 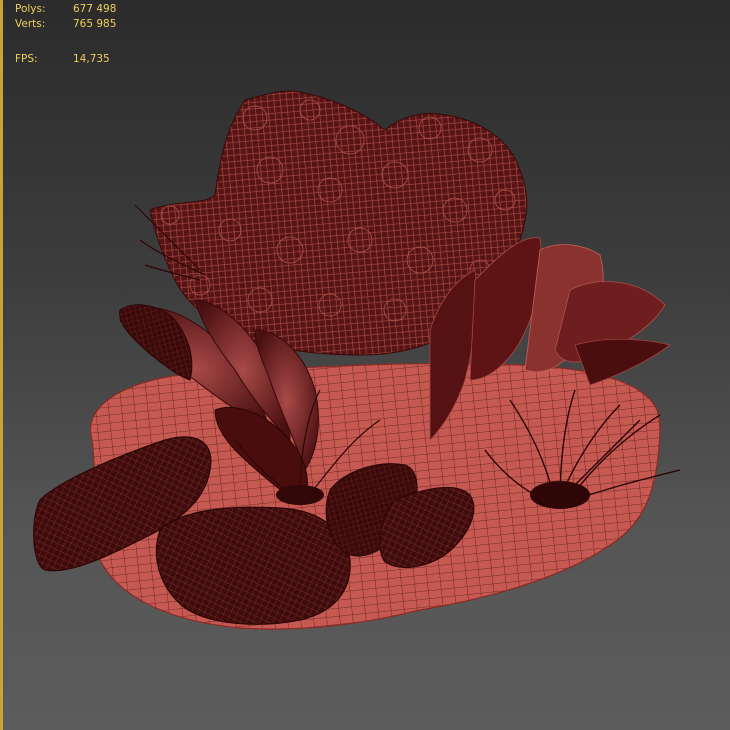 What do you see at coordinates (253, 565) in the screenshot?
I see `rock-front-mesh` at bounding box center [253, 565].